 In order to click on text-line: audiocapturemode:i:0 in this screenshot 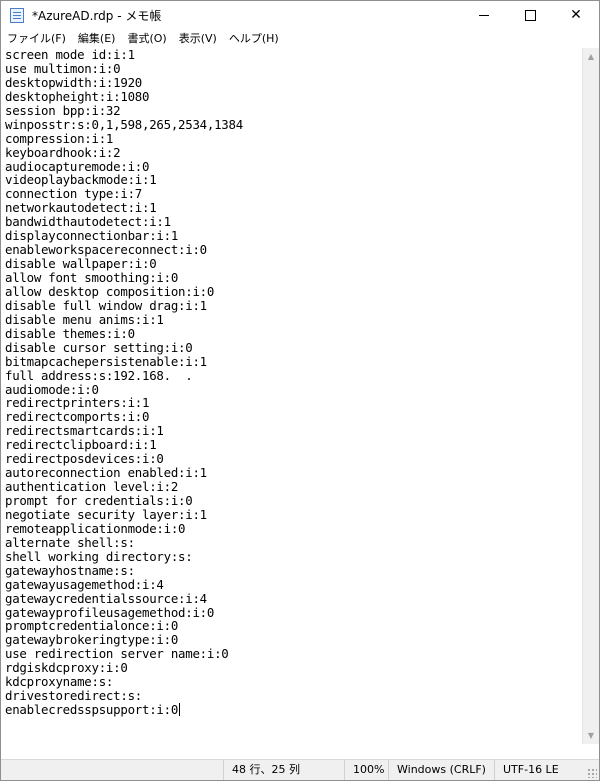, I will do `click(77, 166)`.